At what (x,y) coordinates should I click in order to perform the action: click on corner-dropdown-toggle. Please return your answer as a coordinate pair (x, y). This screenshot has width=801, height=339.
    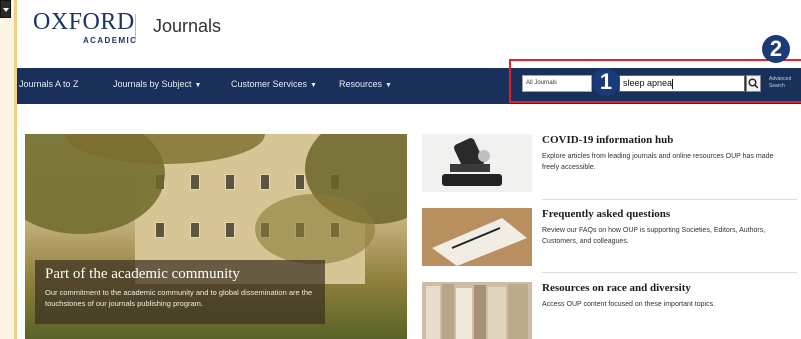
    Looking at the image, I should click on (5, 9).